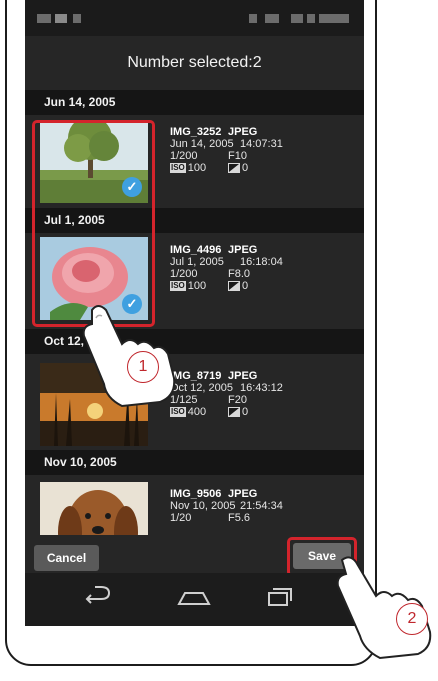 The height and width of the screenshot is (681, 438). I want to click on capture-date: Nov 10, 2005, so click(203, 506).